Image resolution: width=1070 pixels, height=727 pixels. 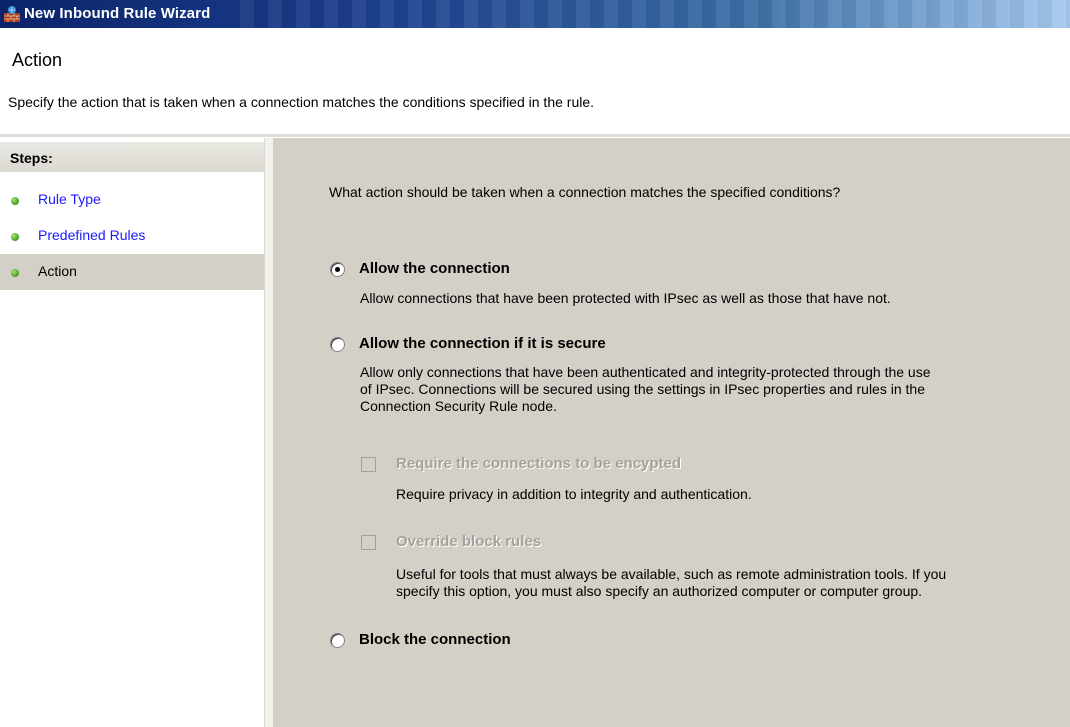 I want to click on sidebar-item-predefined-rules: Predefined Rules, so click(x=132, y=236).